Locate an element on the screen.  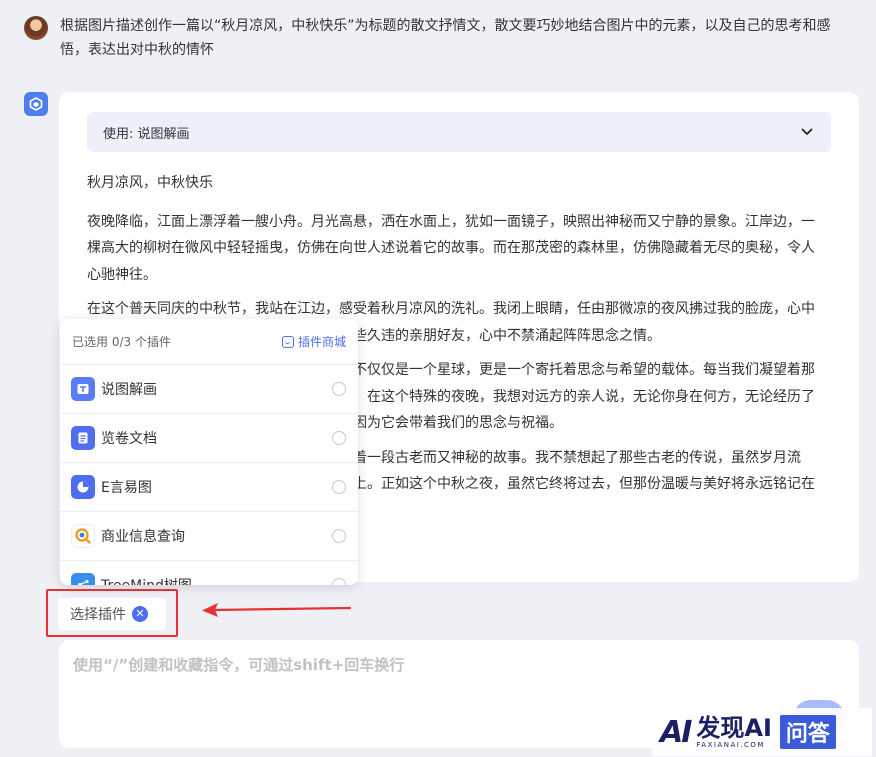
plugin-item-mindmap: TreeMind树图 is located at coordinates (209, 573).